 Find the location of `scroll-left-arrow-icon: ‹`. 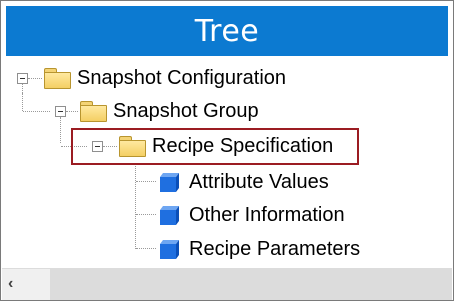

scroll-left-arrow-icon: ‹ is located at coordinates (16, 284).